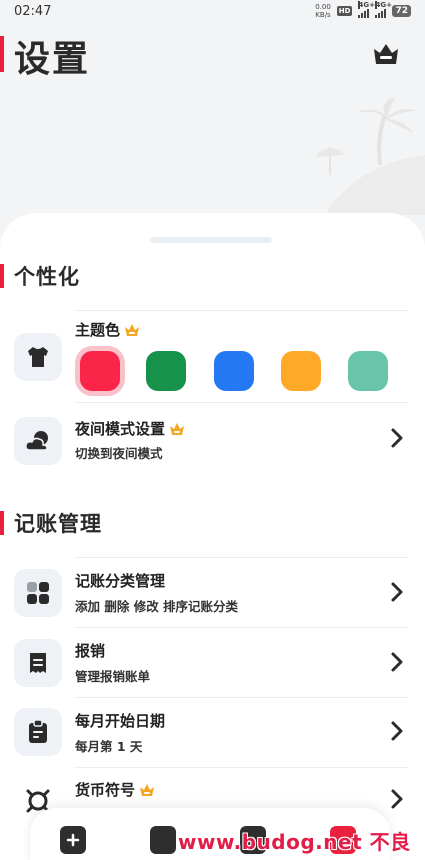  I want to click on currency-symbol-title-text: 货币符号, so click(105, 790).